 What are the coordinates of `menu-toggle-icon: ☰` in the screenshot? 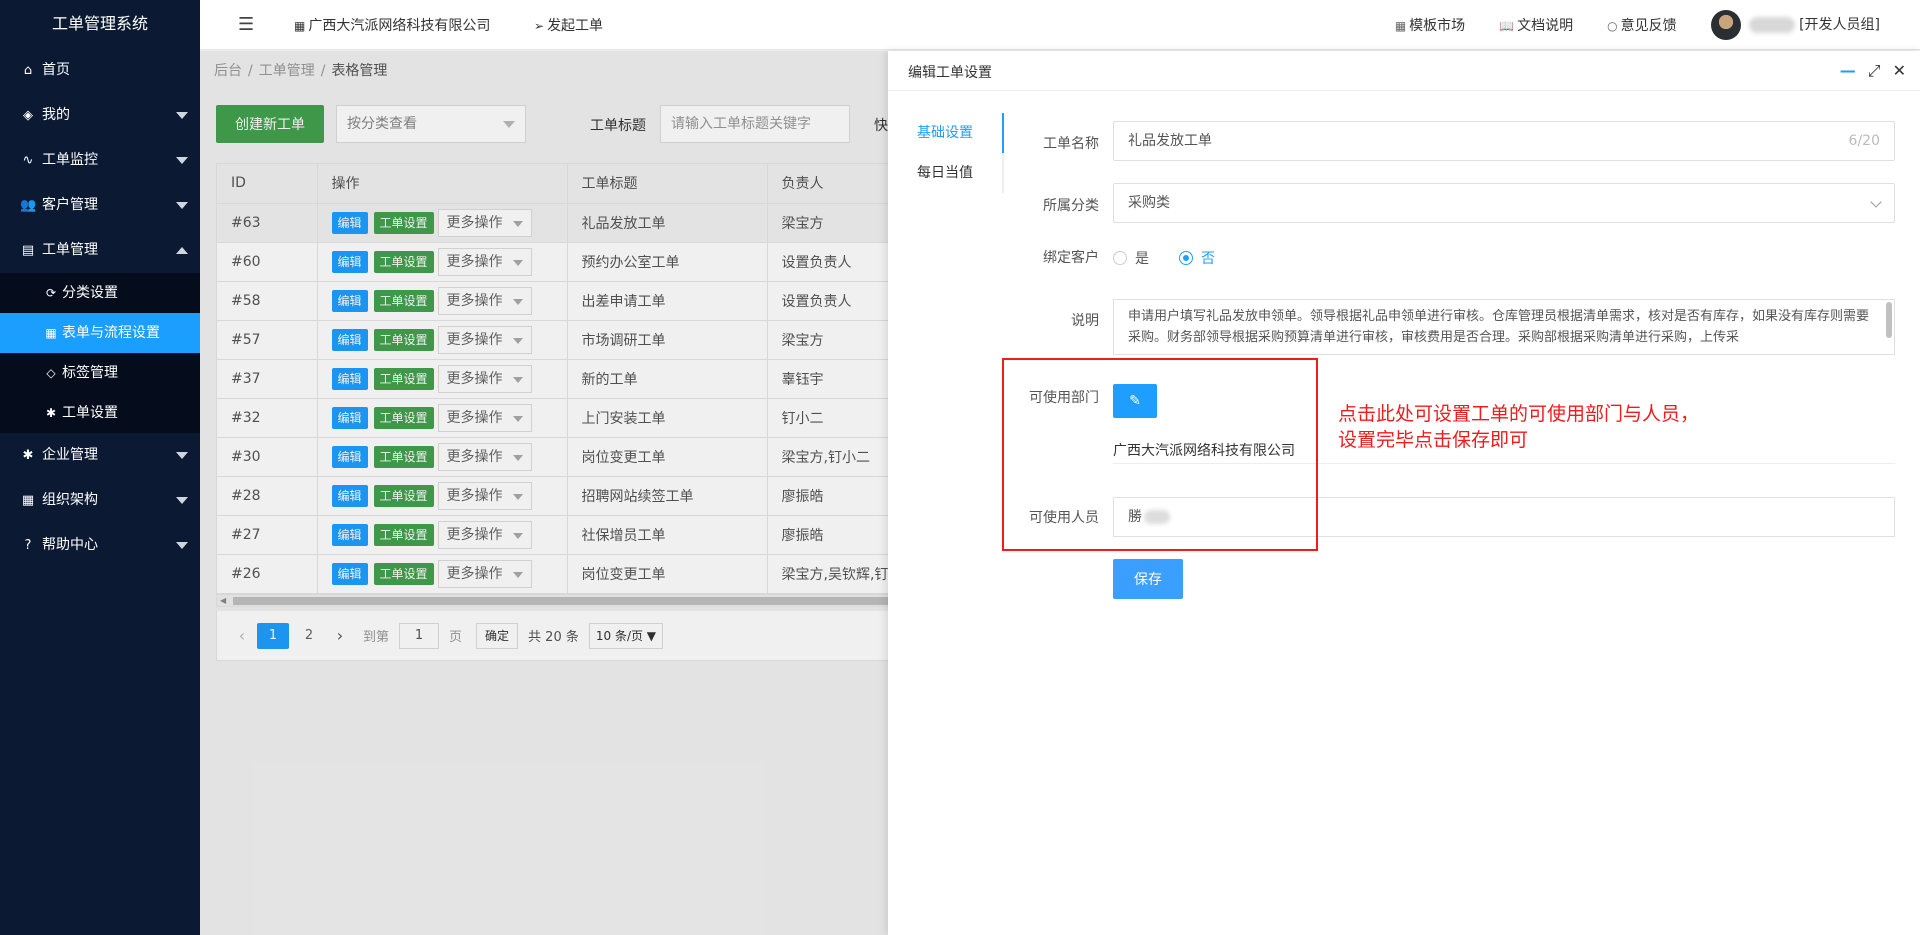 It's located at (246, 24).